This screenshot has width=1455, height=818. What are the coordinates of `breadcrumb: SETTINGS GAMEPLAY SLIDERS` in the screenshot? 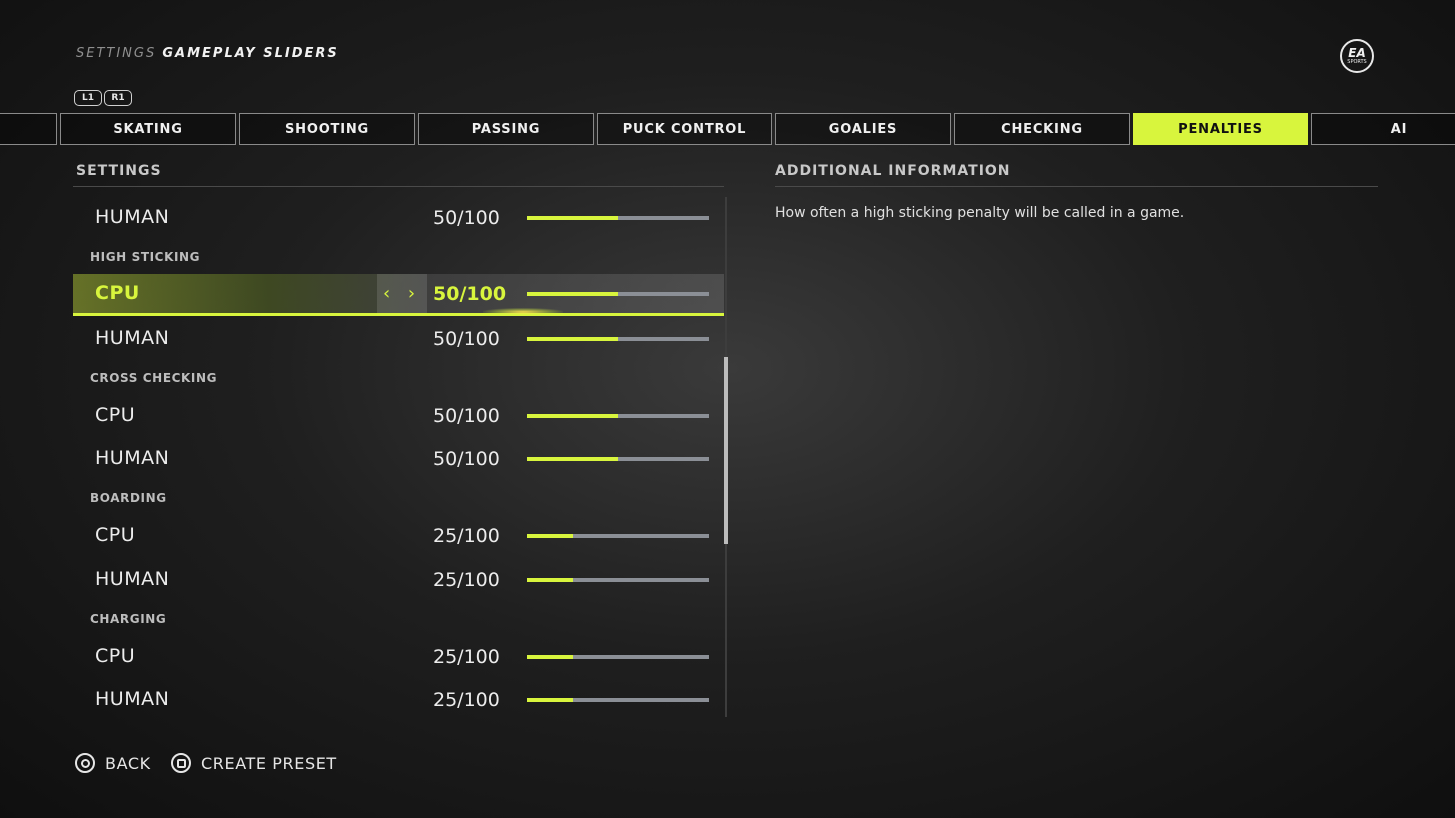 It's located at (207, 53).